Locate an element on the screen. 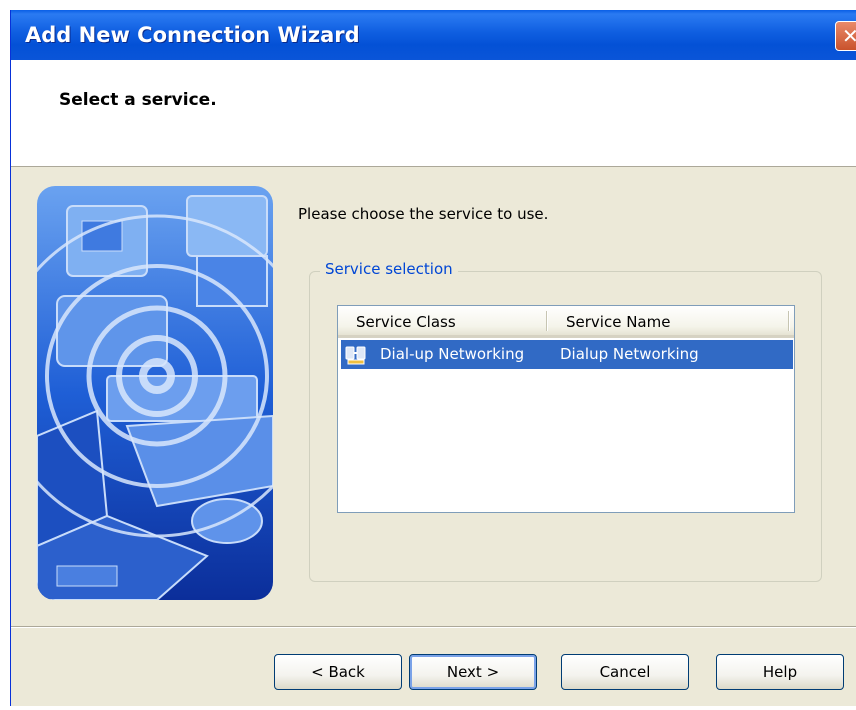 The width and height of the screenshot is (856, 710). dialup-networking-icon is located at coordinates (355, 355).